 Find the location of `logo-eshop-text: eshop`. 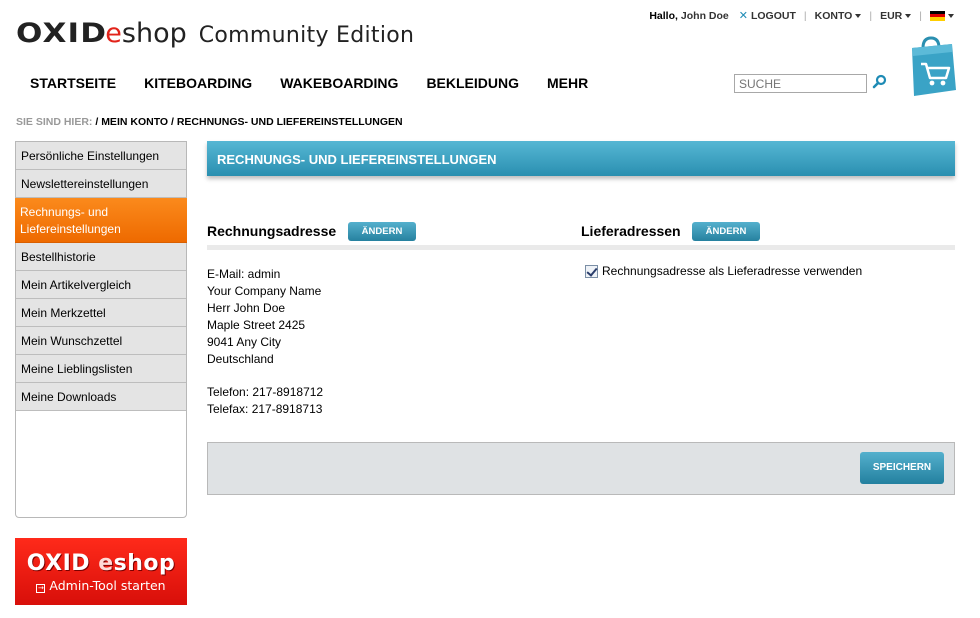

logo-eshop-text: eshop is located at coordinates (146, 33).